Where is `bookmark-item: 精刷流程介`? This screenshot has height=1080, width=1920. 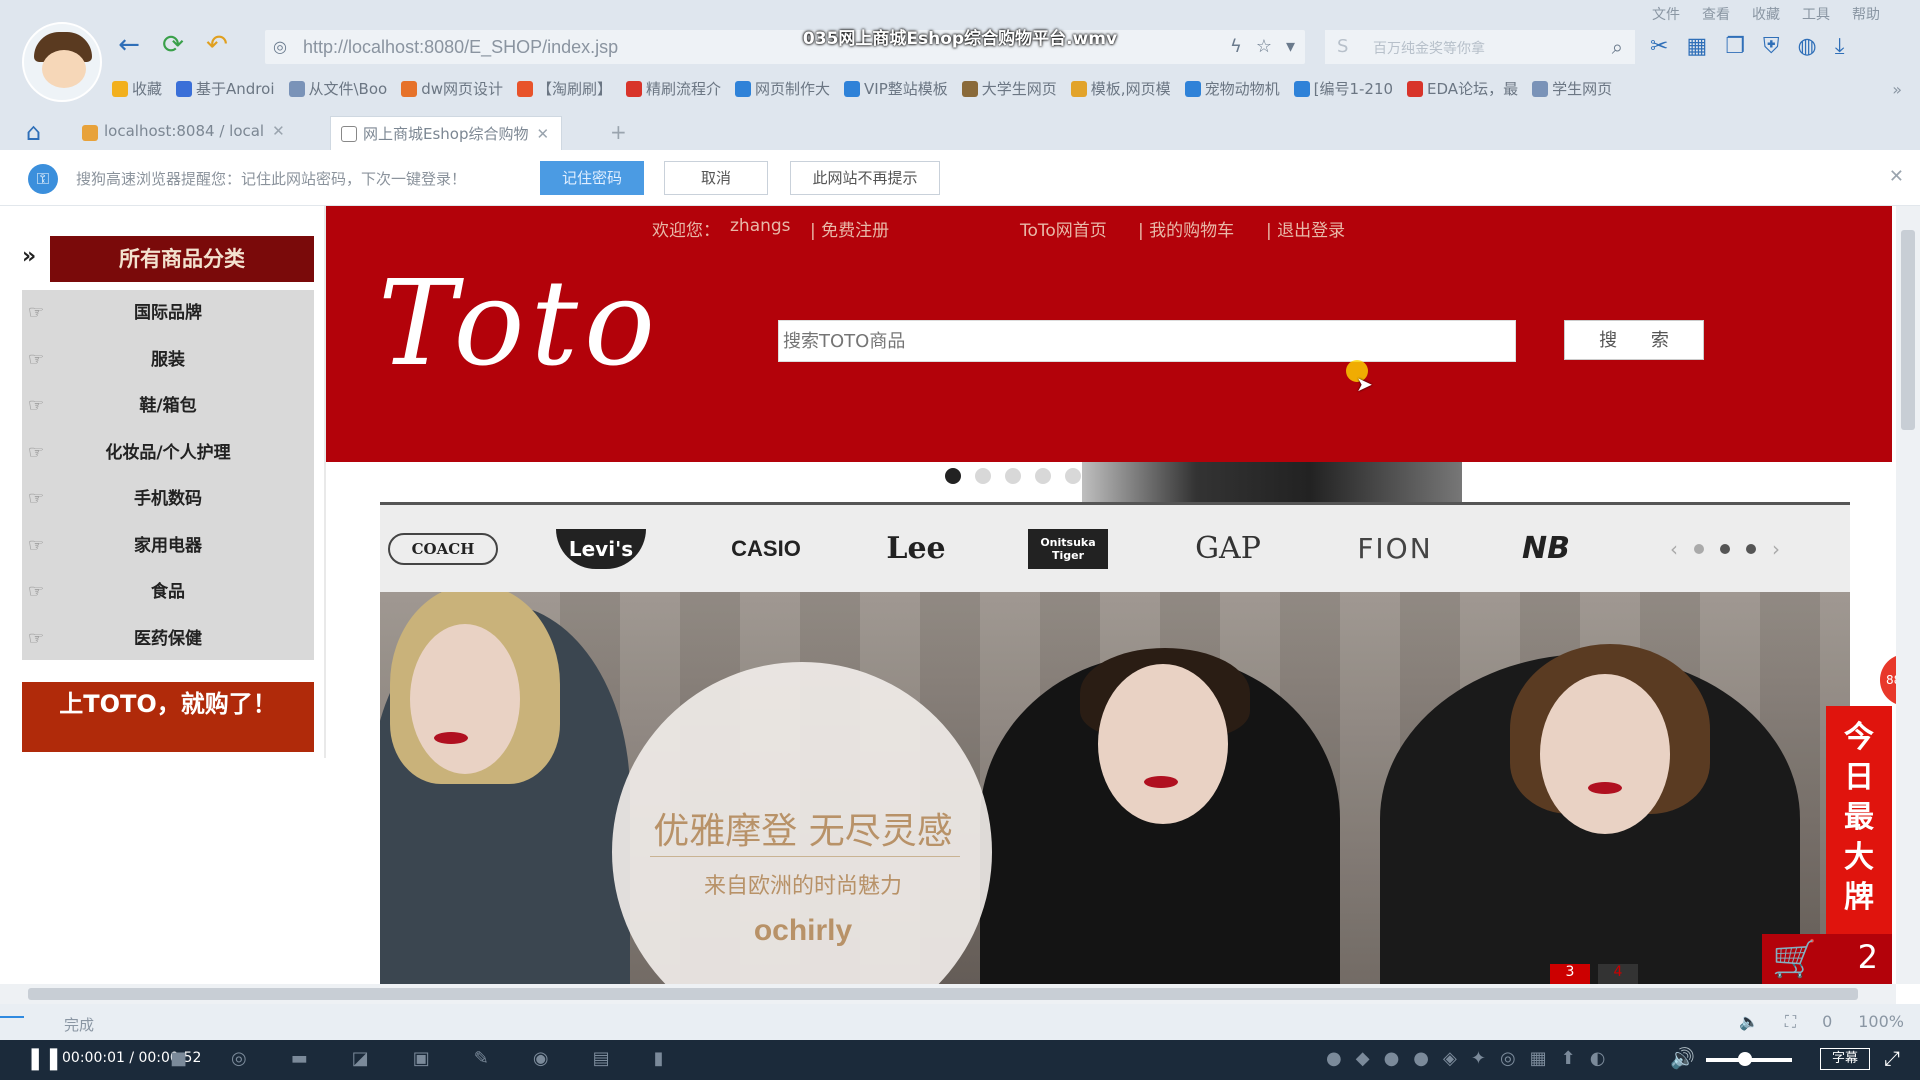
bookmark-item: 精刷流程介 is located at coordinates (673, 88).